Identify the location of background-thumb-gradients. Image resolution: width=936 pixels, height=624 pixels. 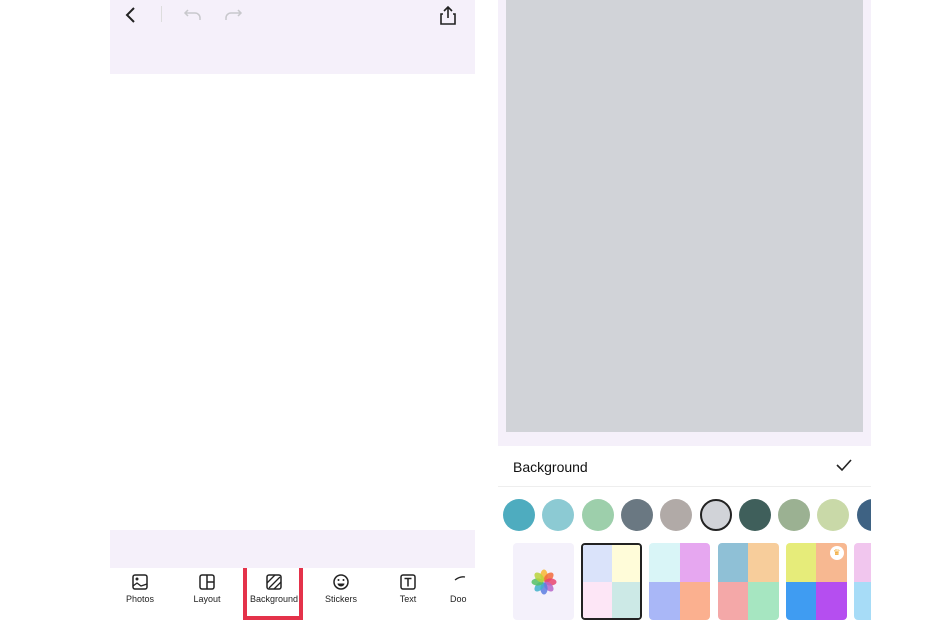
(680, 581).